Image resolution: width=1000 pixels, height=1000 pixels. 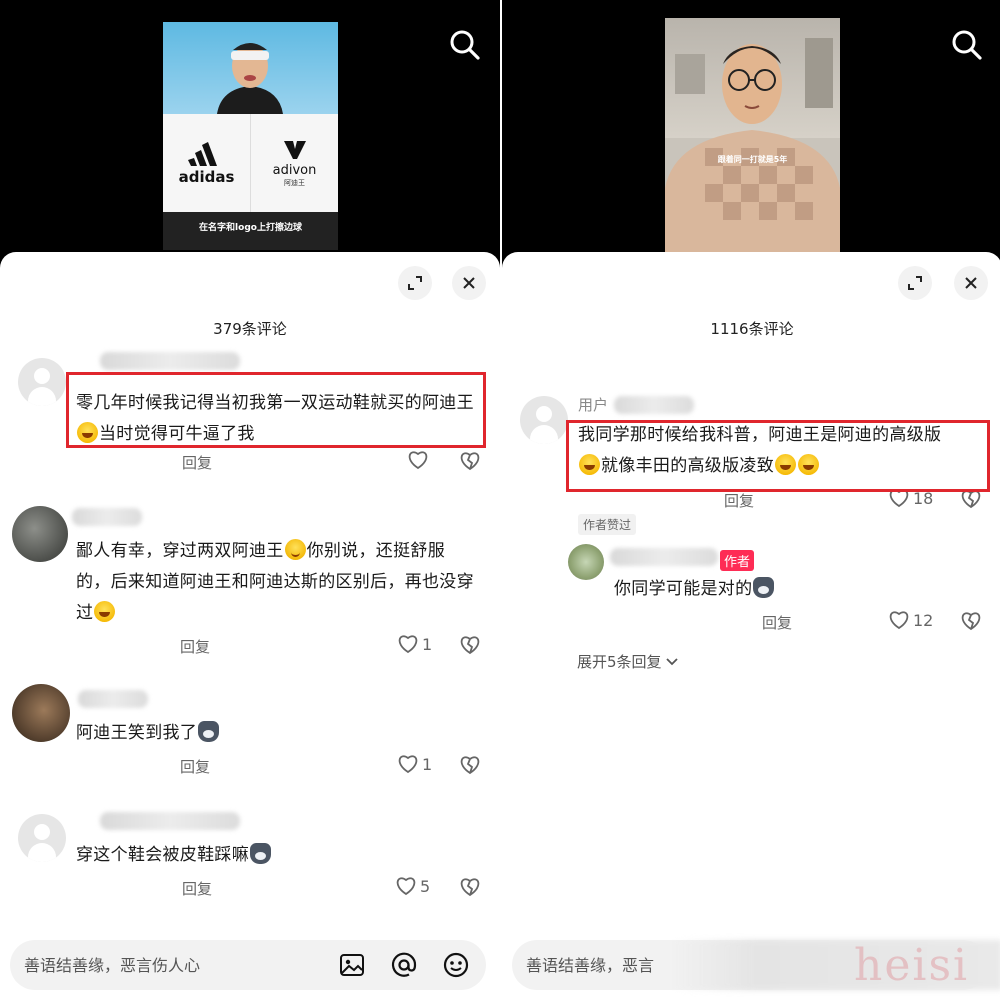 I want to click on like-button: 12, so click(x=910, y=620).